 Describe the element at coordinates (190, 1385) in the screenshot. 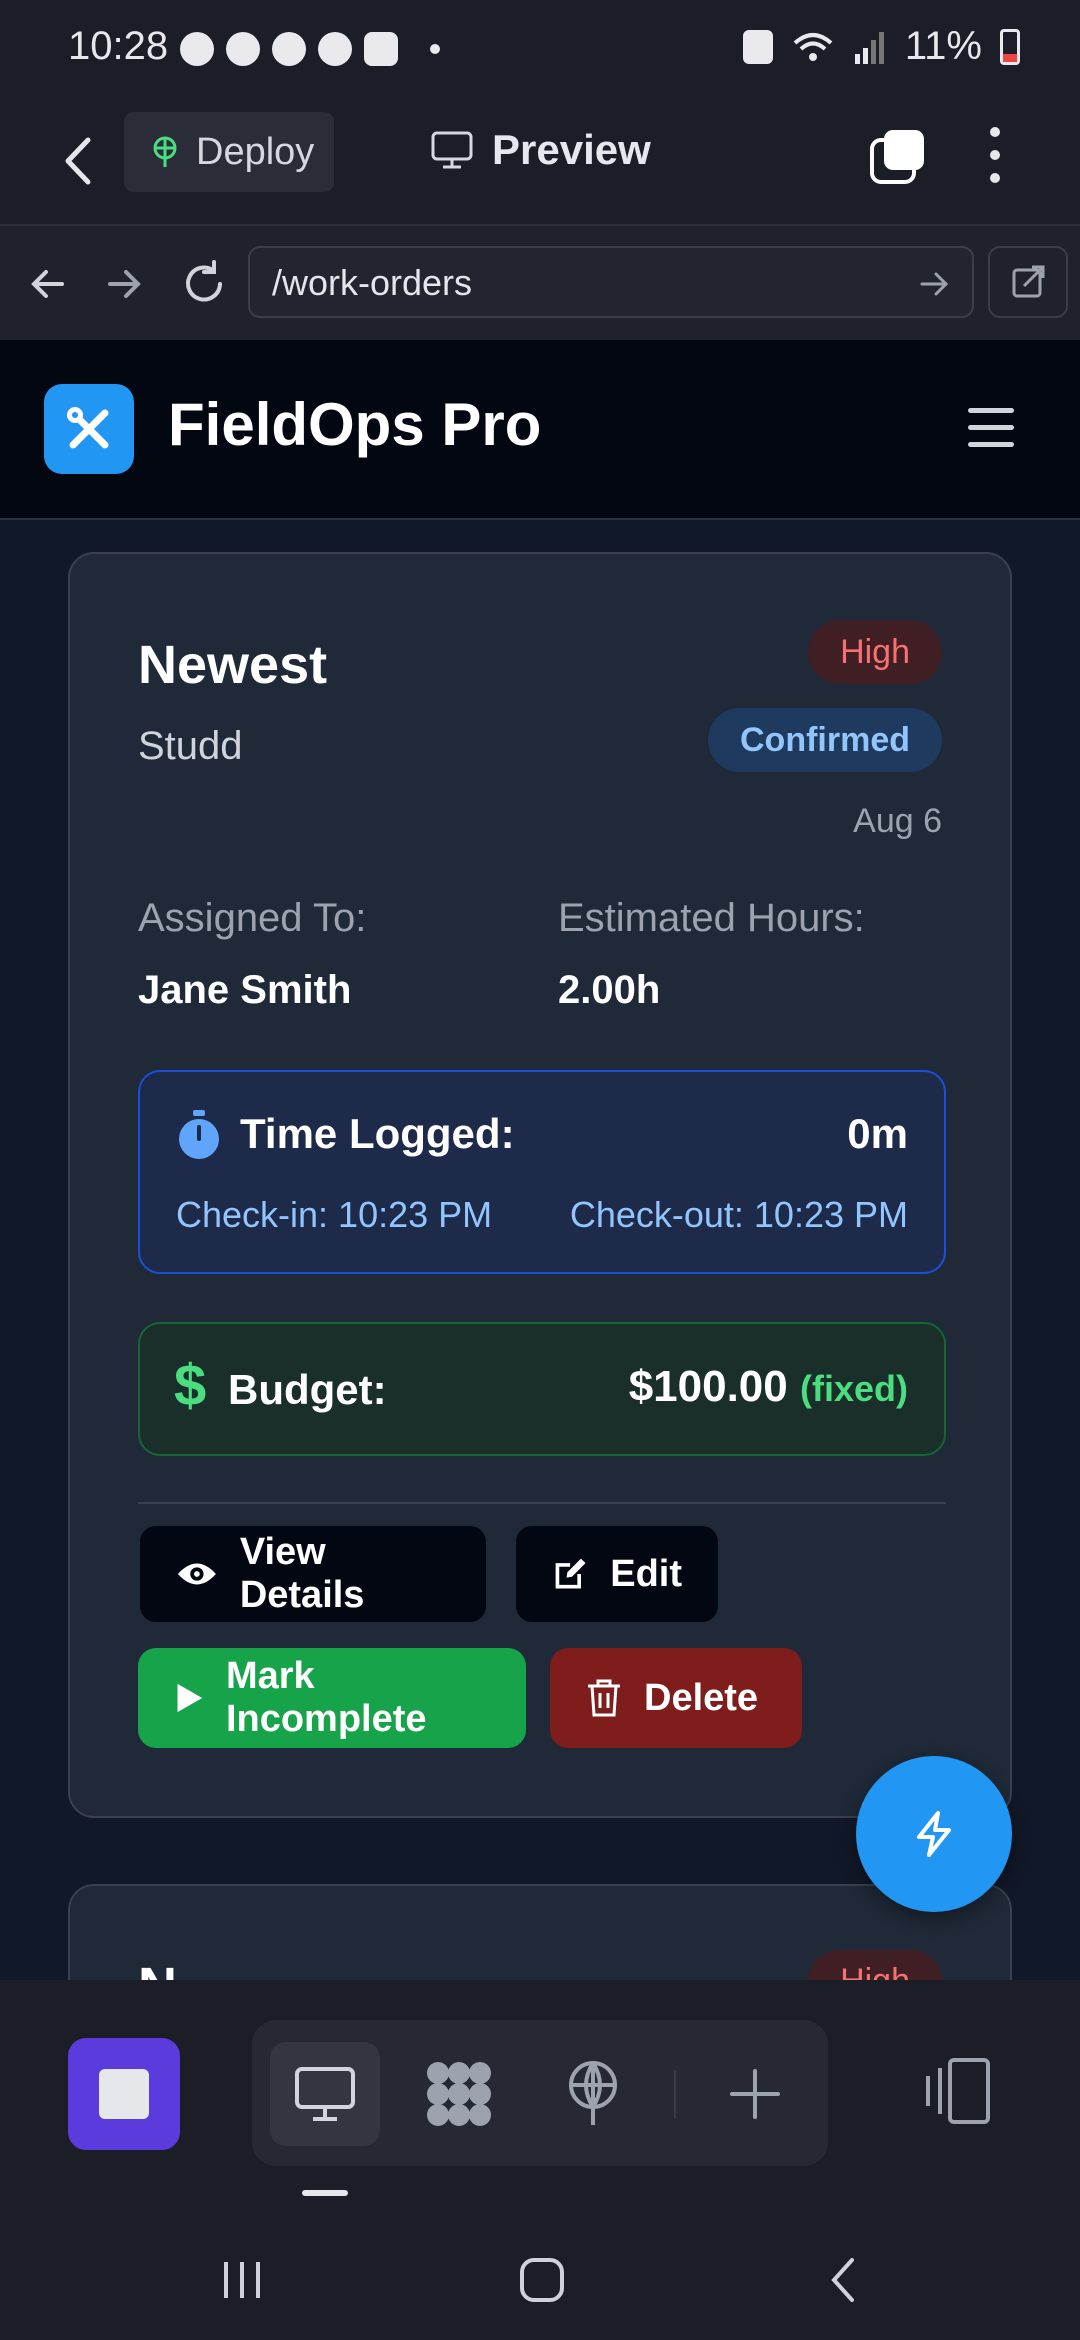

I see `dollar-icon: $` at that location.